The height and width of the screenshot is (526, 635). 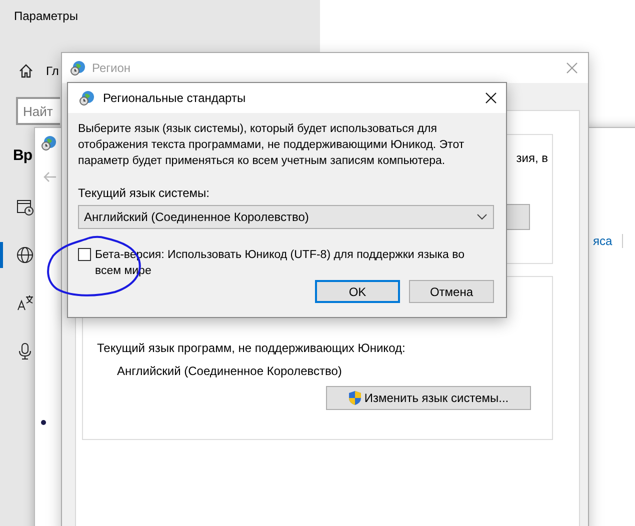 What do you see at coordinates (26, 71) in the screenshot?
I see `home-icon` at bounding box center [26, 71].